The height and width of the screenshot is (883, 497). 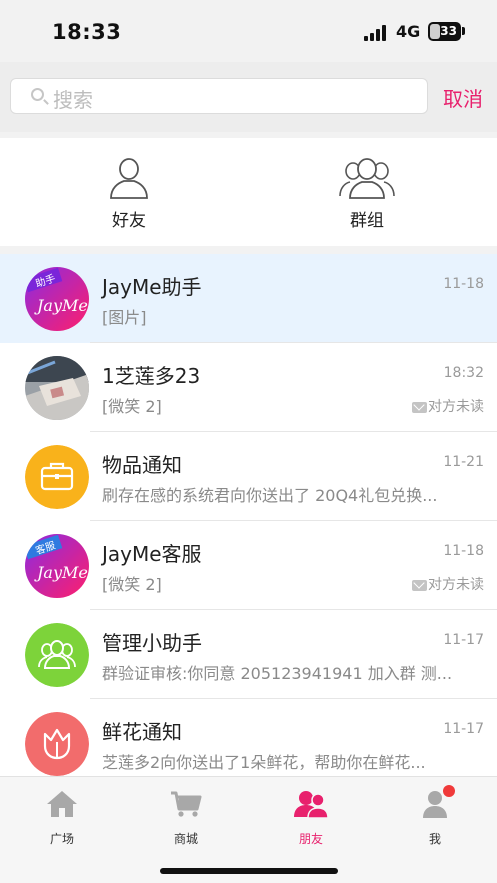 I want to click on flower-icon, so click(x=57, y=744).